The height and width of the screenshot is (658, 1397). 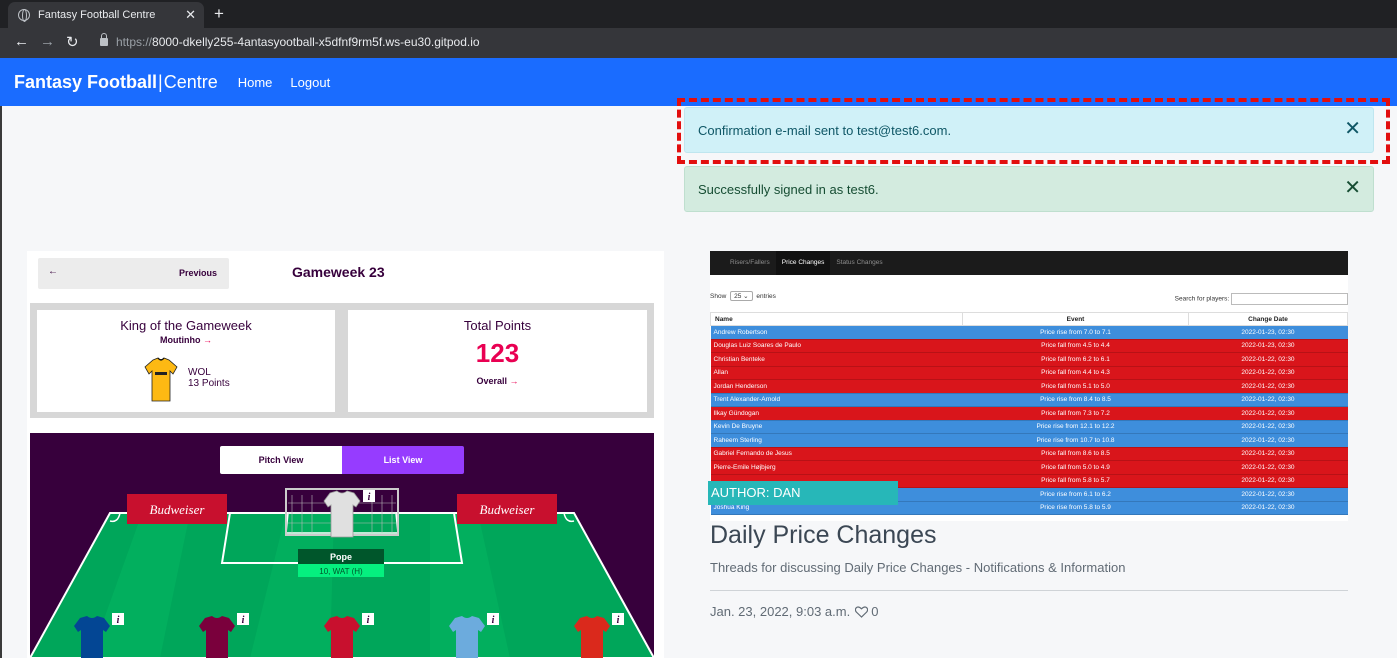 I want to click on player-name-cell: Raheem Sterling, so click(x=836, y=440).